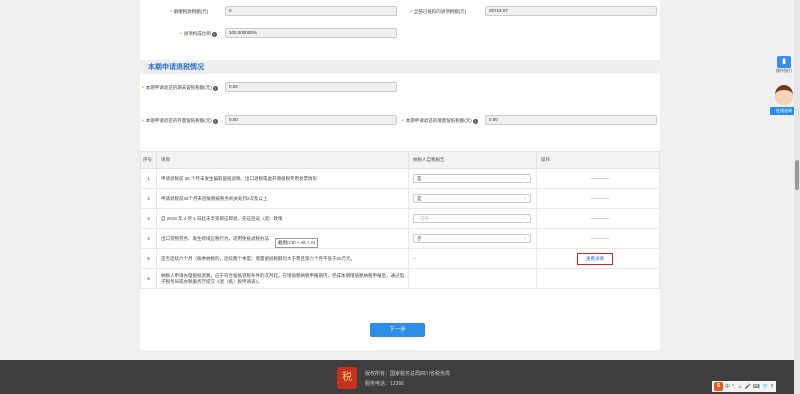 This screenshot has height=394, width=800. What do you see at coordinates (472, 160) in the screenshot?
I see `col-report: 纳税人自我报告` at bounding box center [472, 160].